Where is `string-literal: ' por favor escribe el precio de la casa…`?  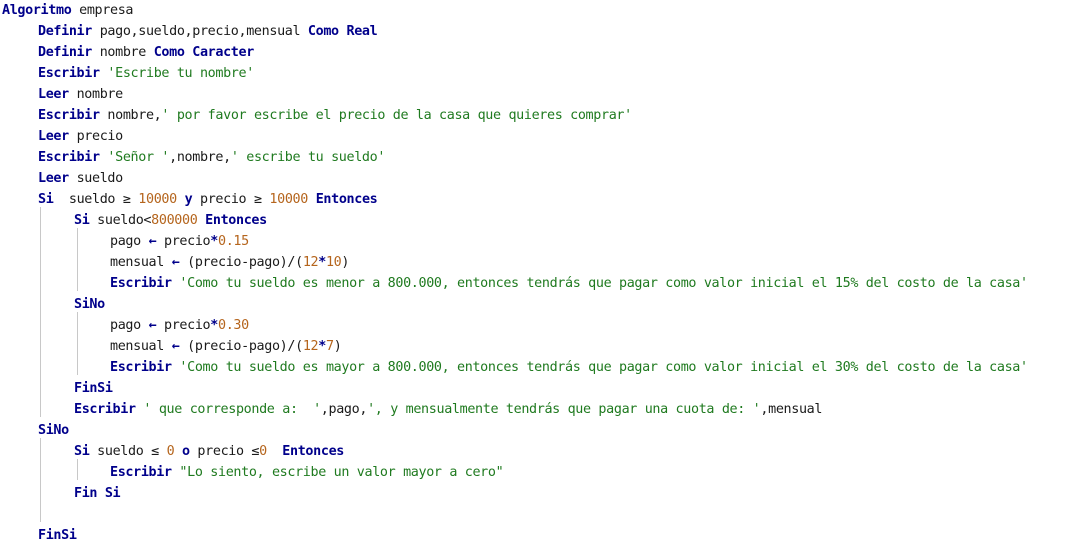
string-literal: ' por favor escribe el precio de la casa… is located at coordinates (396, 115).